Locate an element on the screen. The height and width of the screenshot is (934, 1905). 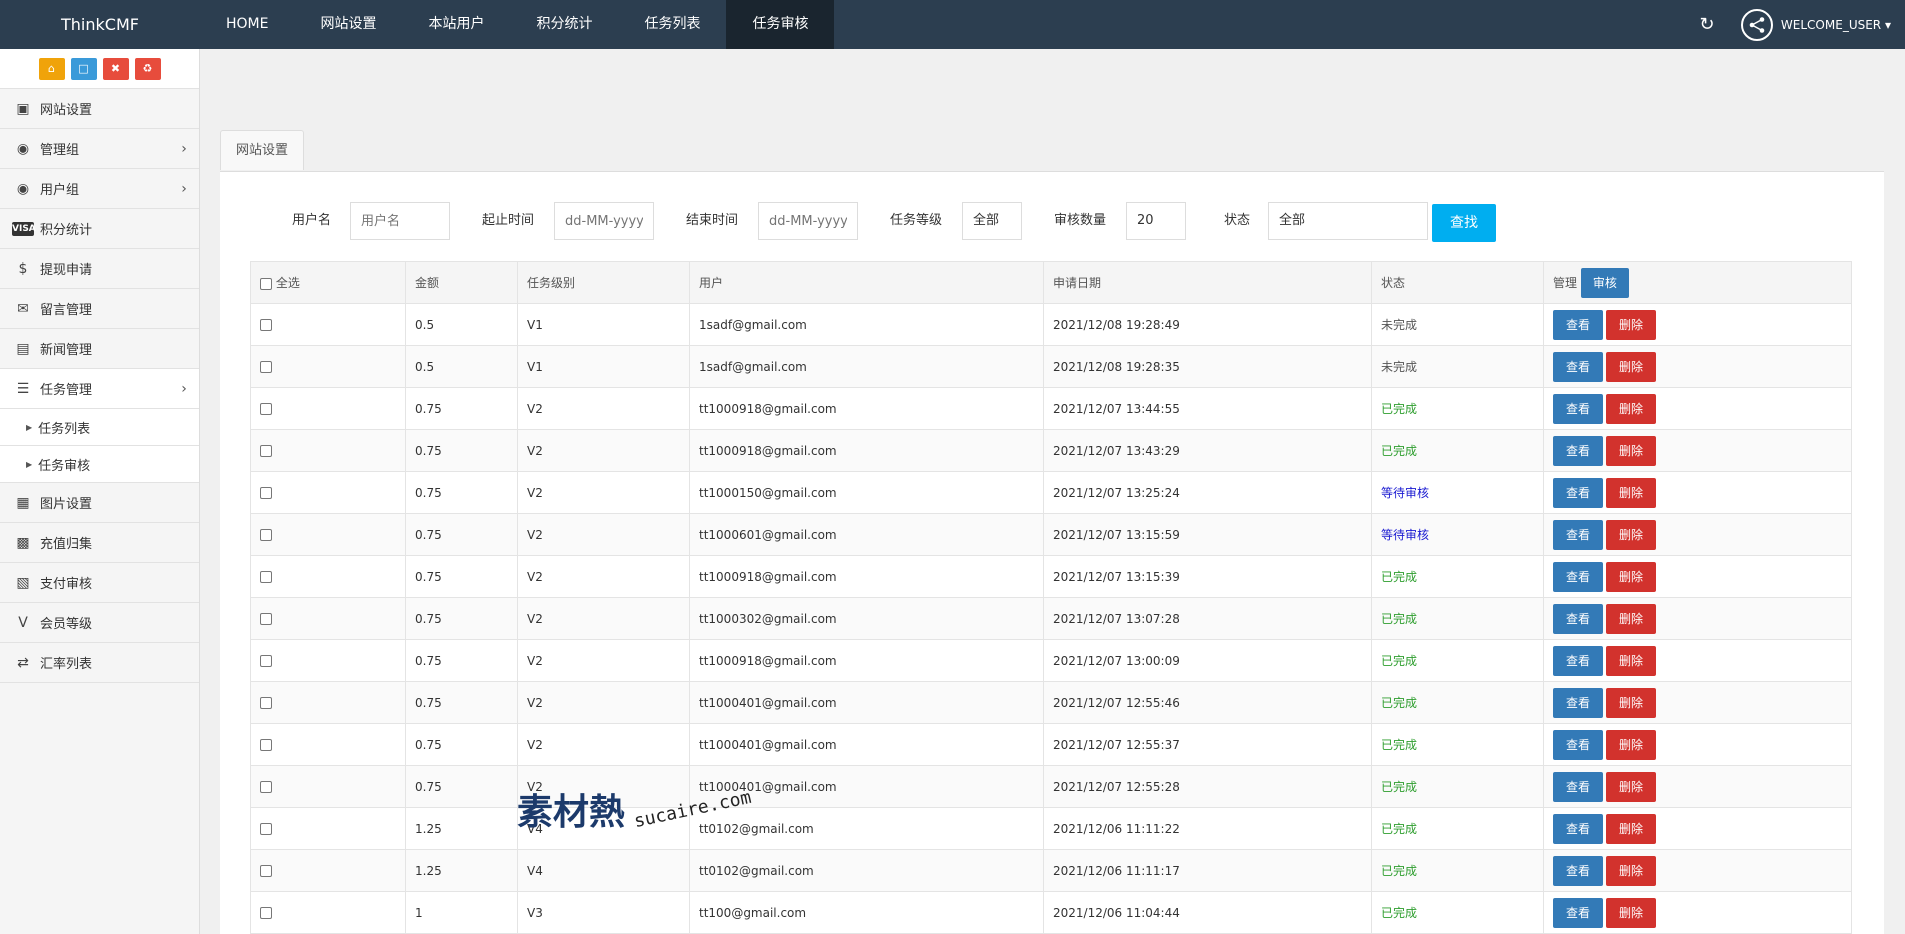
sidebar-item-payment-review: ▧ 支付审核 is located at coordinates (99, 583).